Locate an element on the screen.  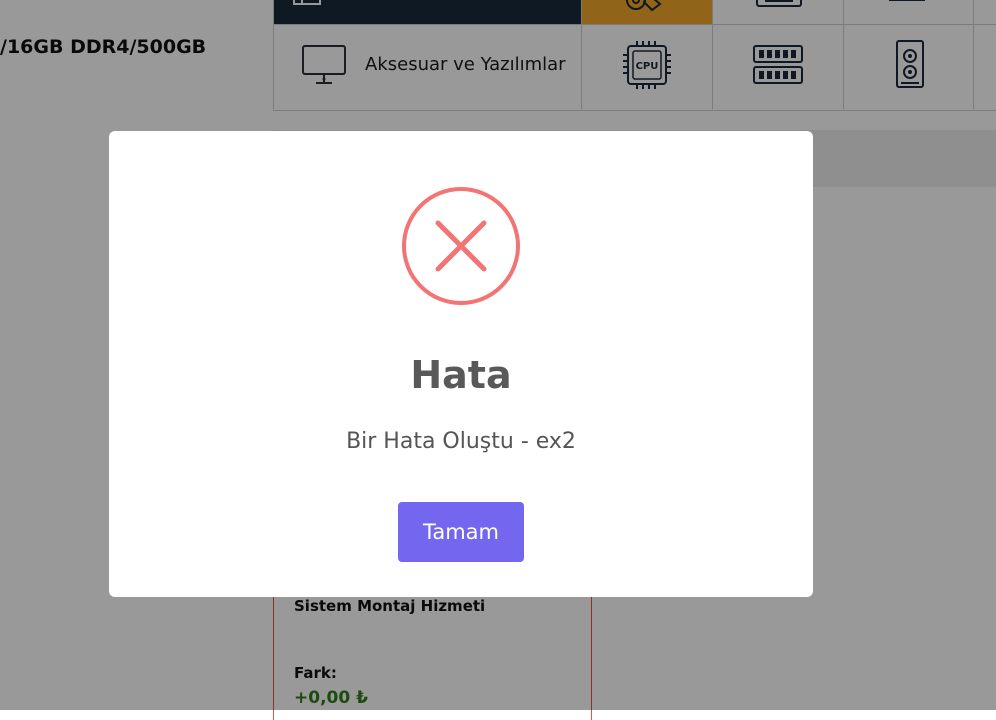
dialog-message: Bir Hata Oluştu - ex2 is located at coordinates (461, 441).